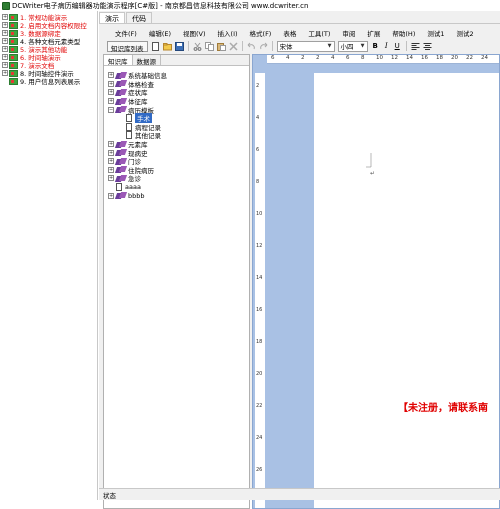 The width and height of the screenshot is (500, 509). I want to click on kb-list-button: 知识库列表, so click(127, 46).